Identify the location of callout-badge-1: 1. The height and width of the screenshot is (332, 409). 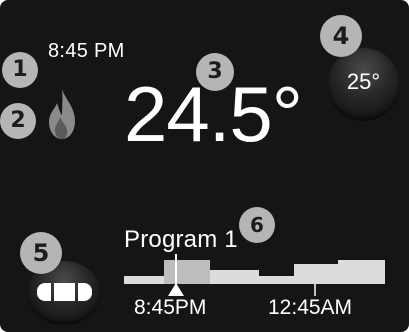
(20, 70).